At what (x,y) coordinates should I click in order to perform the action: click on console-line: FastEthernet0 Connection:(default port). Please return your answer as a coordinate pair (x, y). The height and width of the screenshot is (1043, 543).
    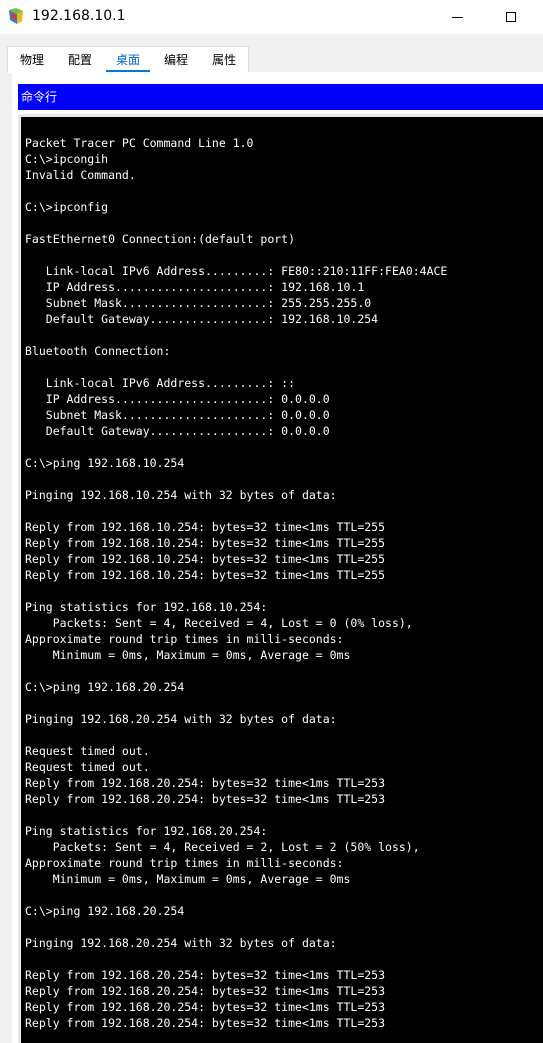
    Looking at the image, I should click on (160, 239).